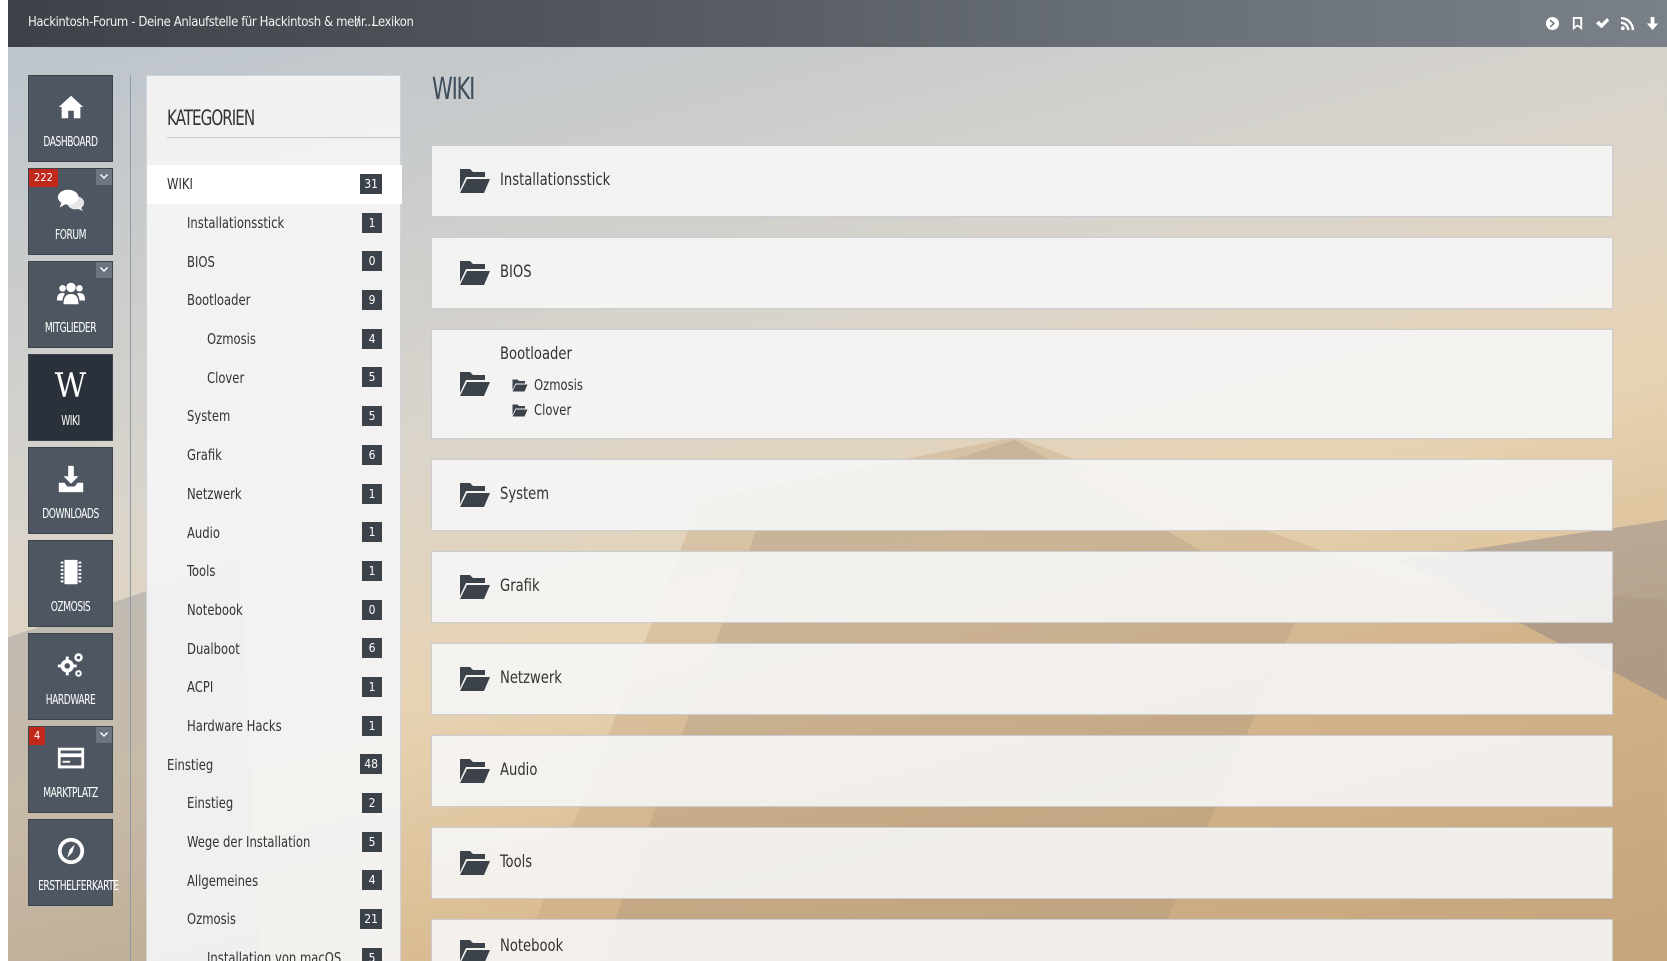  Describe the element at coordinates (274, 184) in the screenshot. I see `category-item-wiki: WIKI 31` at that location.